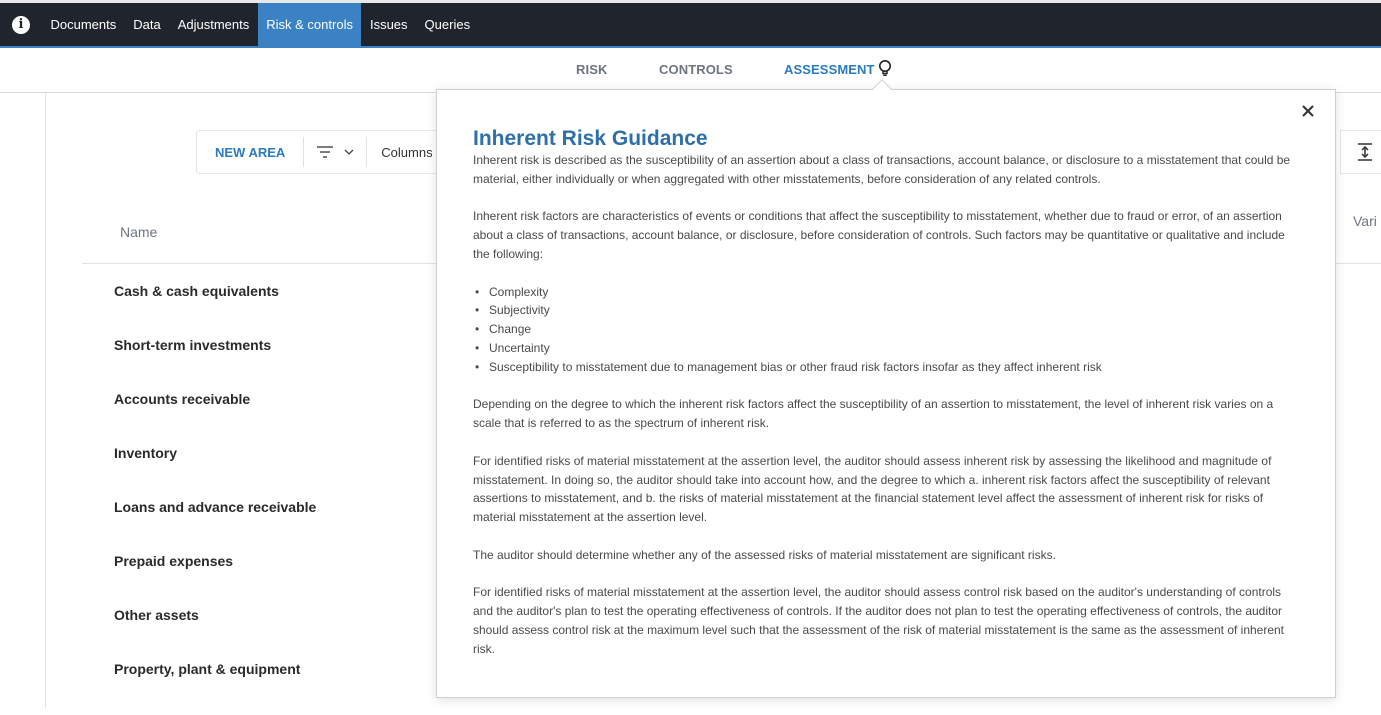 This screenshot has height=715, width=1381. Describe the element at coordinates (250, 152) in the screenshot. I see `new-area-button: NEW AREA` at that location.